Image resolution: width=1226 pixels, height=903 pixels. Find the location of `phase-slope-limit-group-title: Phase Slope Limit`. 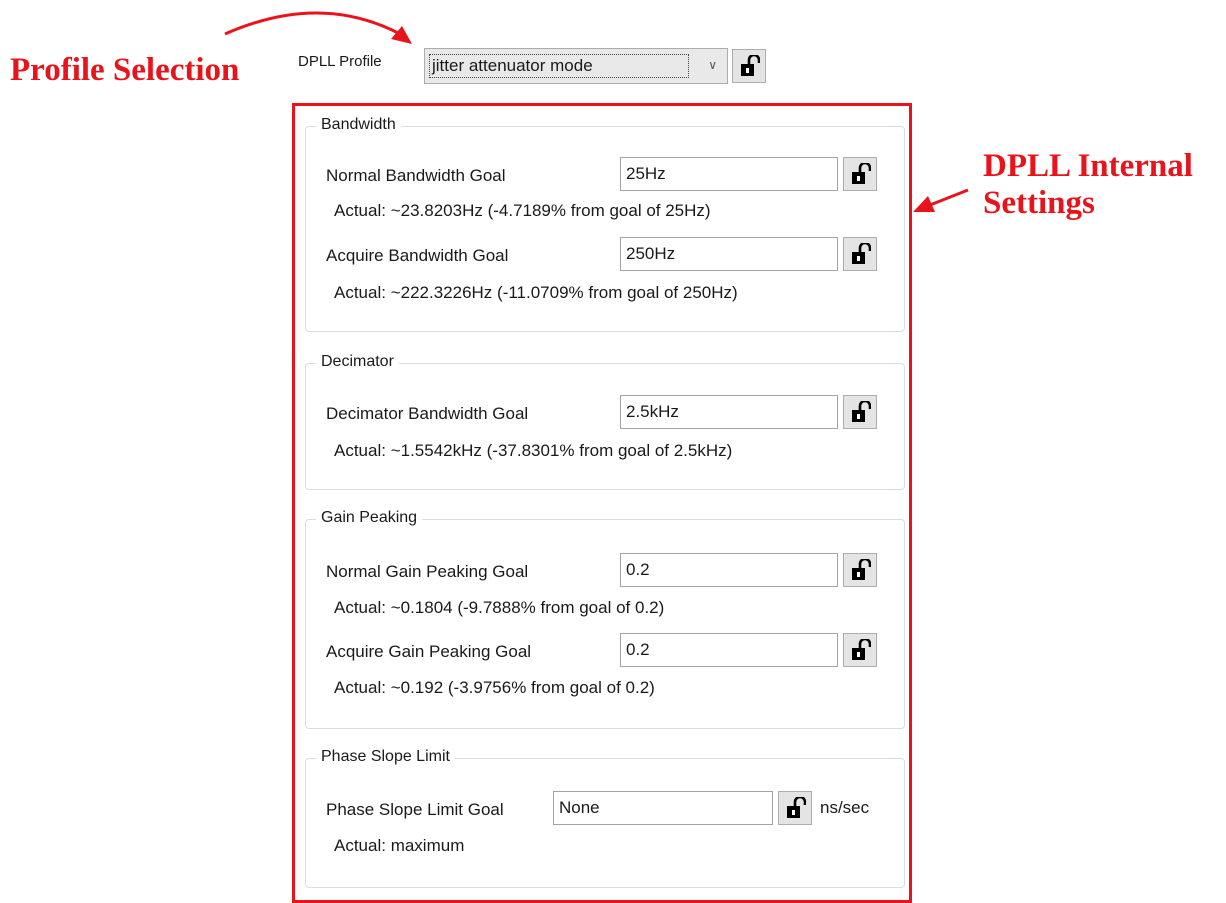

phase-slope-limit-group-title: Phase Slope Limit is located at coordinates (385, 757).